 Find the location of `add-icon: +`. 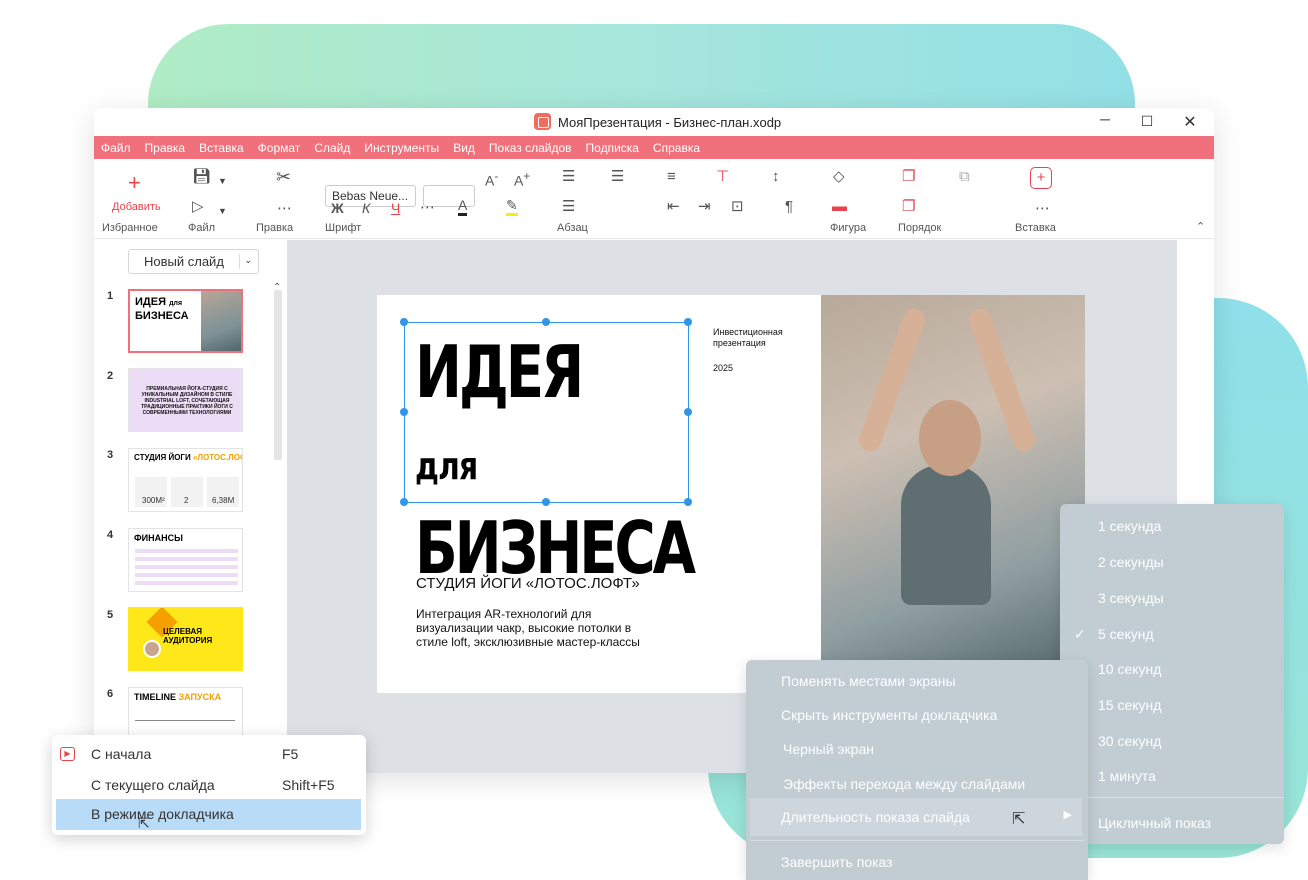

add-icon: + is located at coordinates (134, 183).